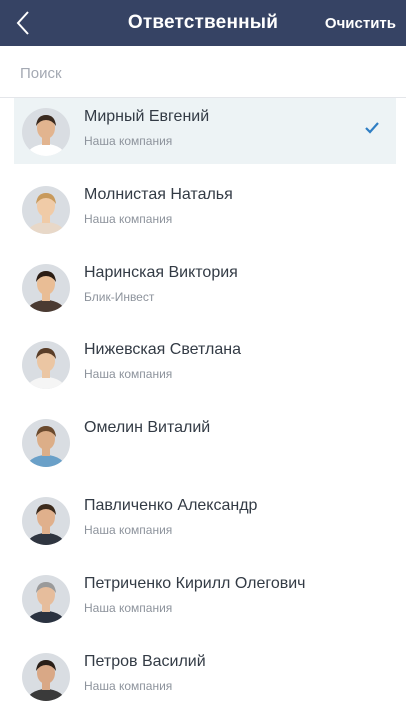  Describe the element at coordinates (372, 128) in the screenshot. I see `check-icon` at that location.